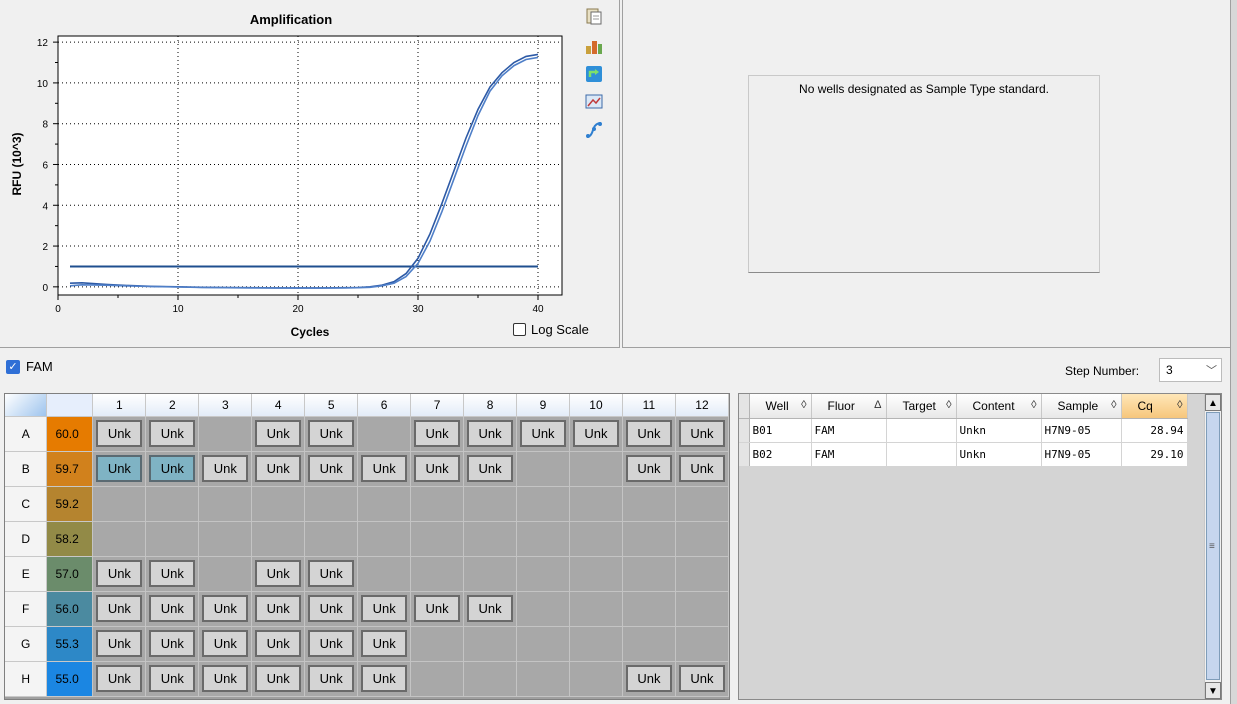 The image size is (1237, 704). What do you see at coordinates (744, 430) in the screenshot?
I see `row-selector` at bounding box center [744, 430].